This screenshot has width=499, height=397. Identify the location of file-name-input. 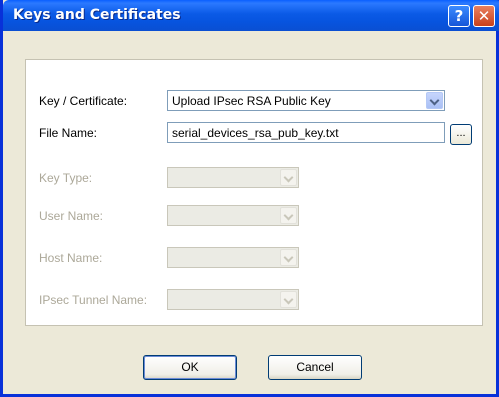
(306, 132).